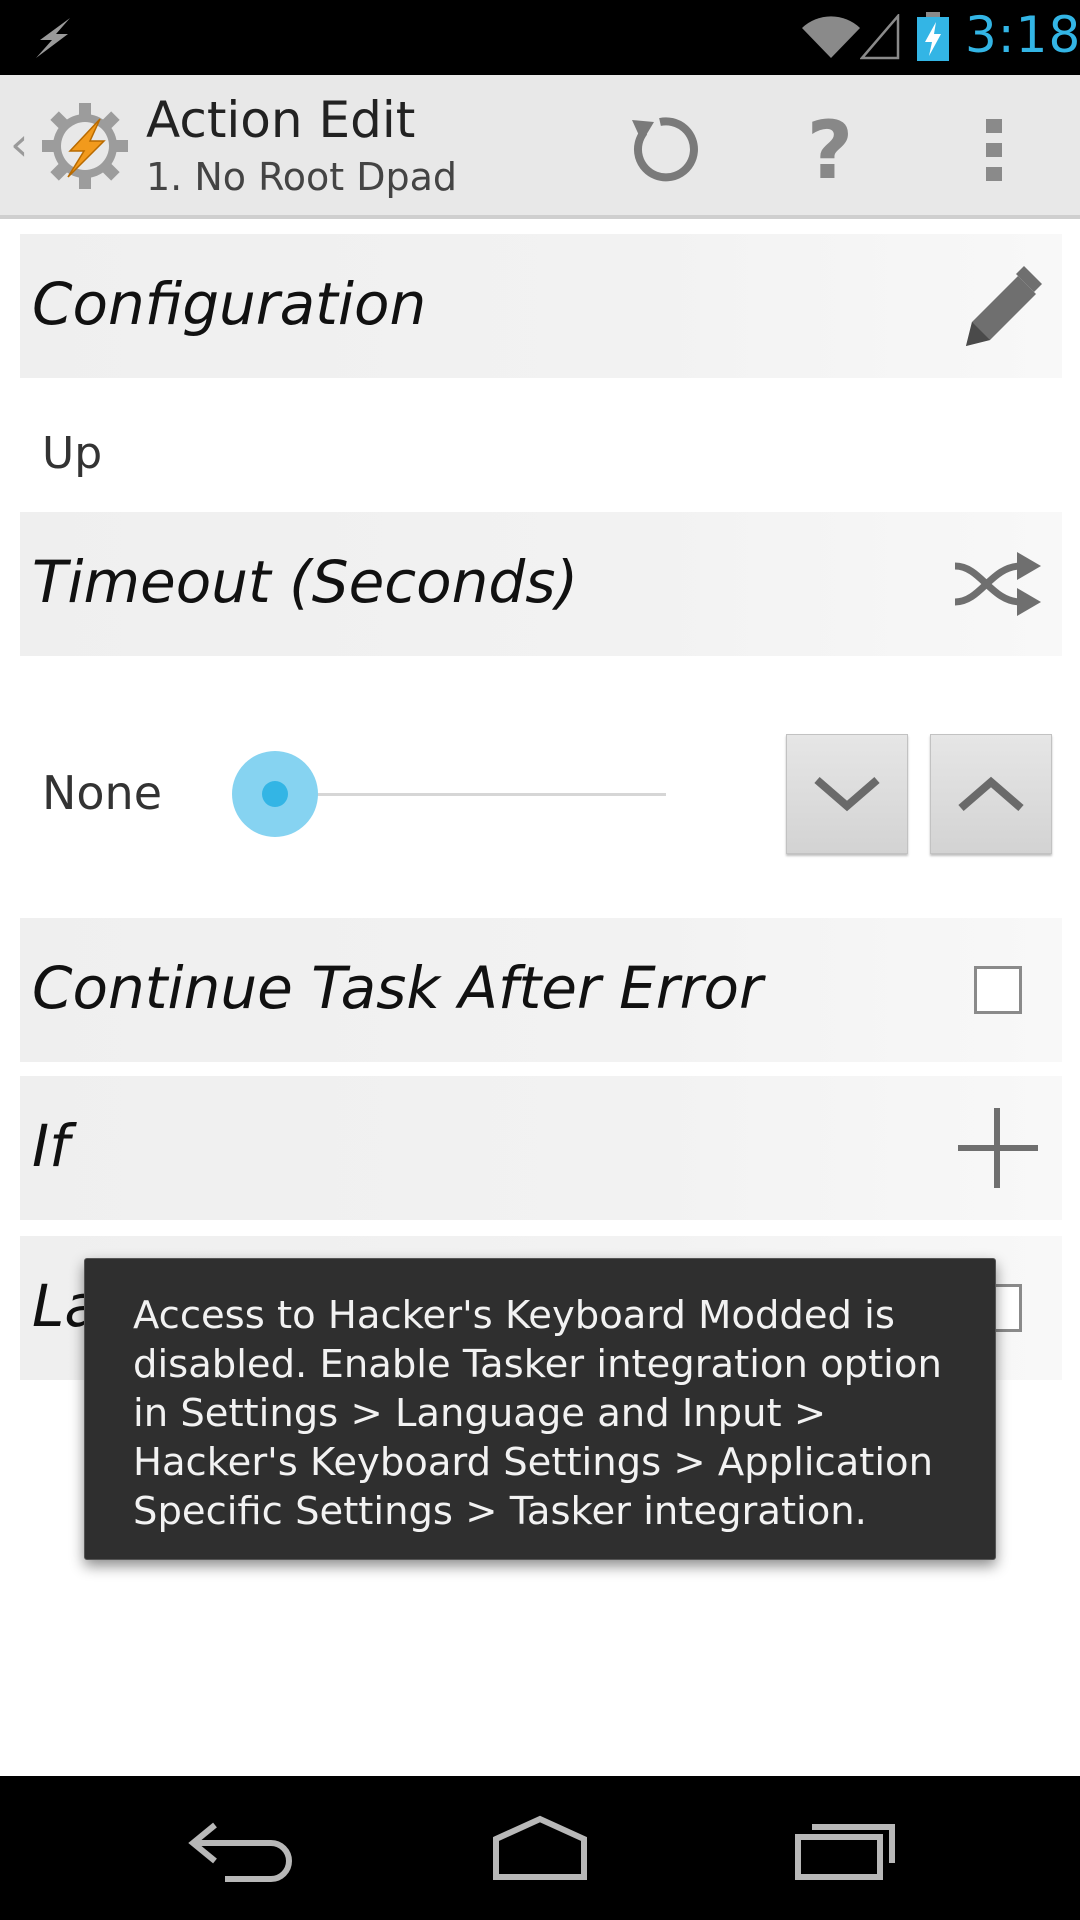  I want to click on chevron-up-icon, so click(991, 794).